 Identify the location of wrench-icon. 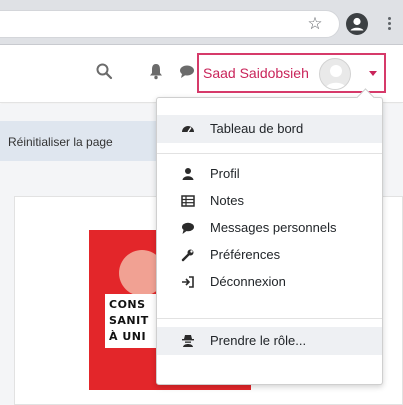
(187, 255).